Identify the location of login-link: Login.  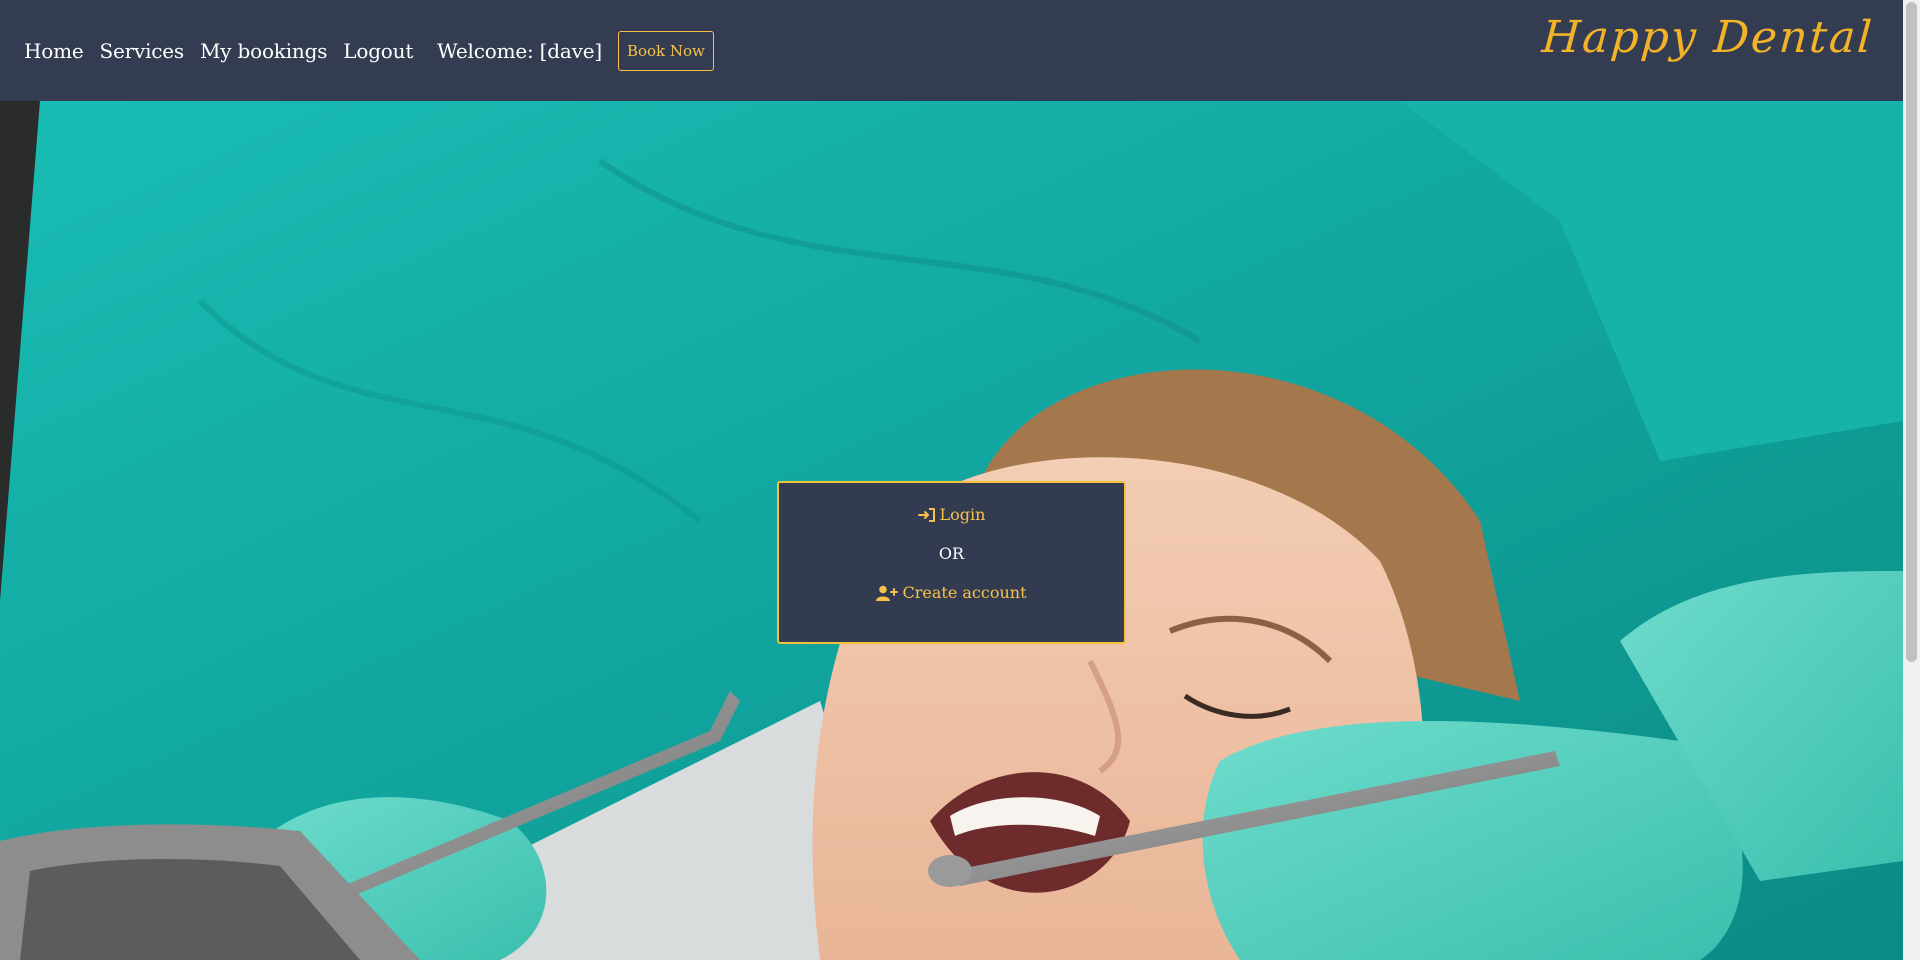
(951, 514).